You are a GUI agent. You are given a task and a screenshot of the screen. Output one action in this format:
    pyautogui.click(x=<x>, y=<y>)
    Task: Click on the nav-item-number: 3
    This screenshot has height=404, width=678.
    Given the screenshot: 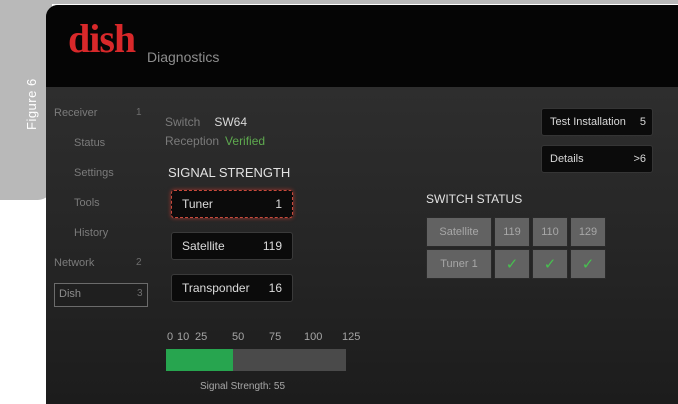 What is the action you would take?
    pyautogui.click(x=140, y=293)
    